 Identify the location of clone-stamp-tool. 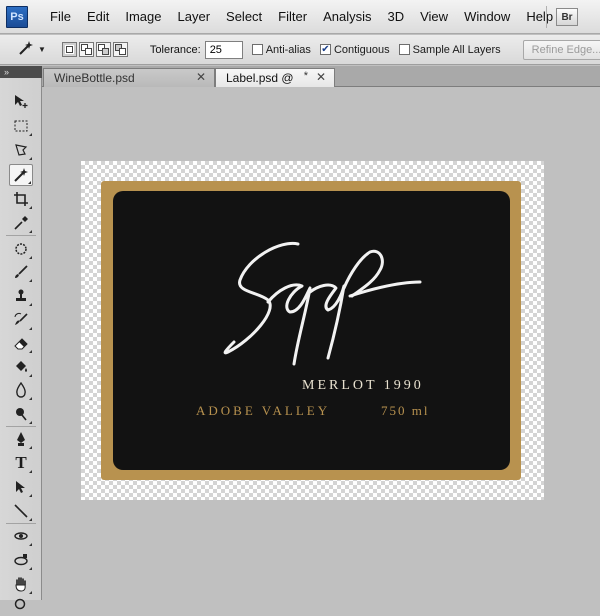
(21, 296).